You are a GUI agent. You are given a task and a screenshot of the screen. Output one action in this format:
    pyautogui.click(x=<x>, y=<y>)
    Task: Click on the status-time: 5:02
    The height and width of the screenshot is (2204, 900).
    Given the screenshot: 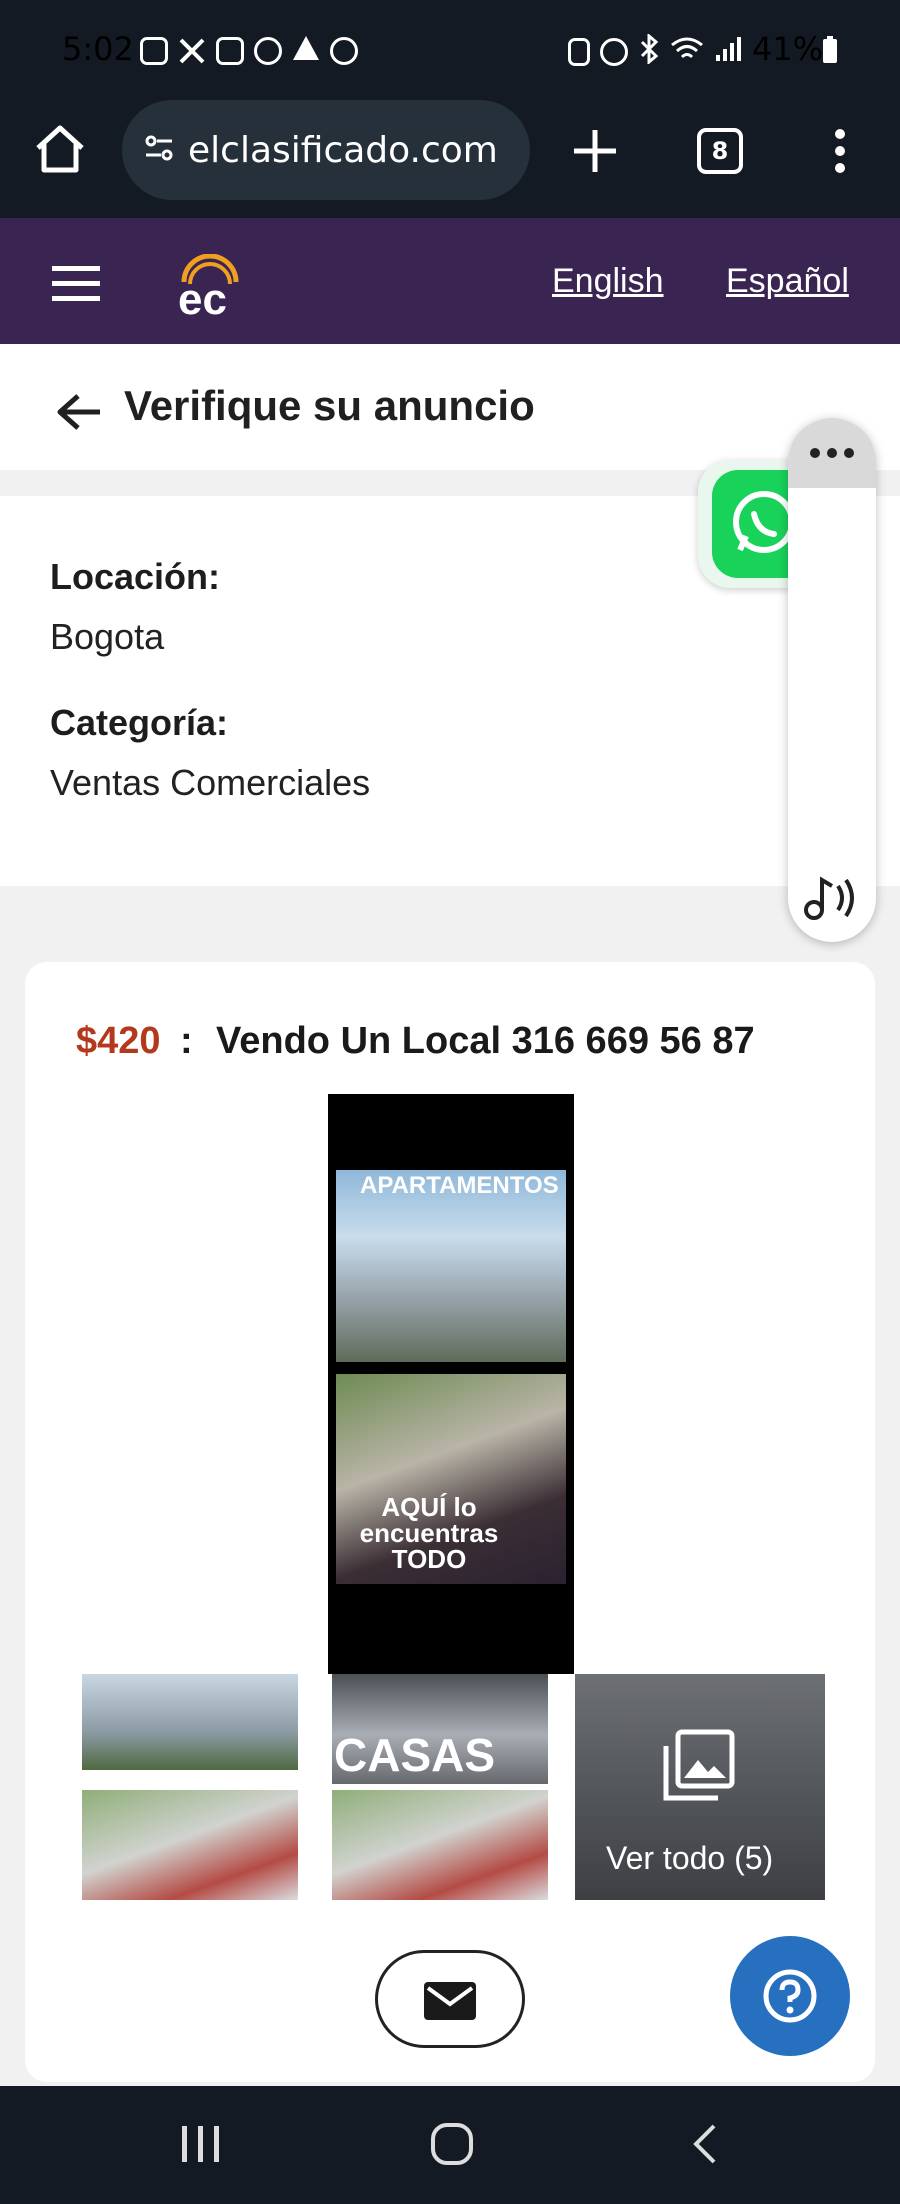 What is the action you would take?
    pyautogui.click(x=98, y=49)
    